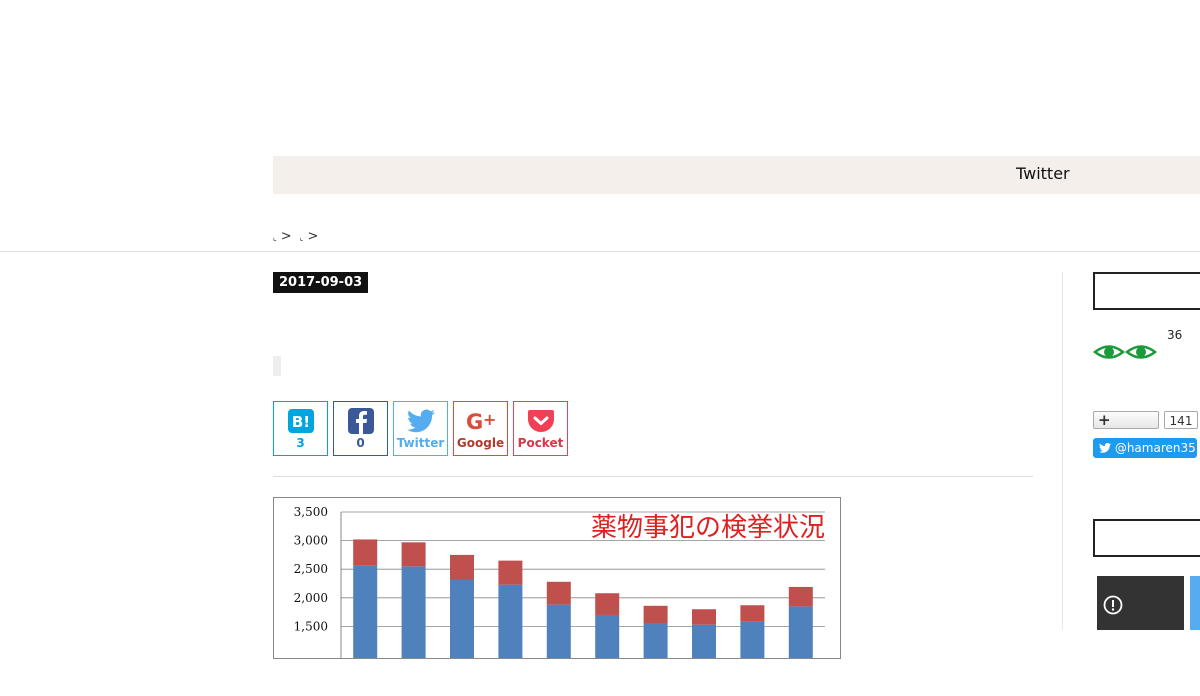  I want to click on category-tag, so click(277, 366).